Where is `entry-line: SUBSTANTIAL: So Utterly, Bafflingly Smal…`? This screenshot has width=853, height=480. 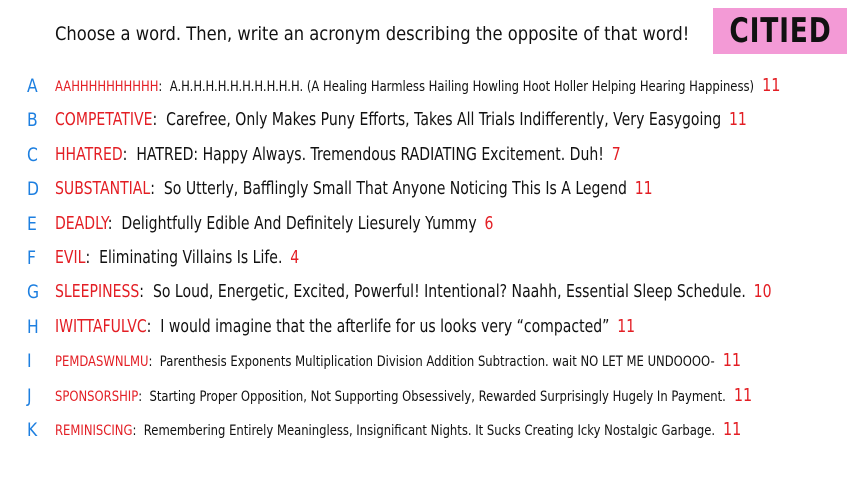
entry-line: SUBSTANTIAL: So Utterly, Bafflingly Smal… is located at coordinates (354, 188).